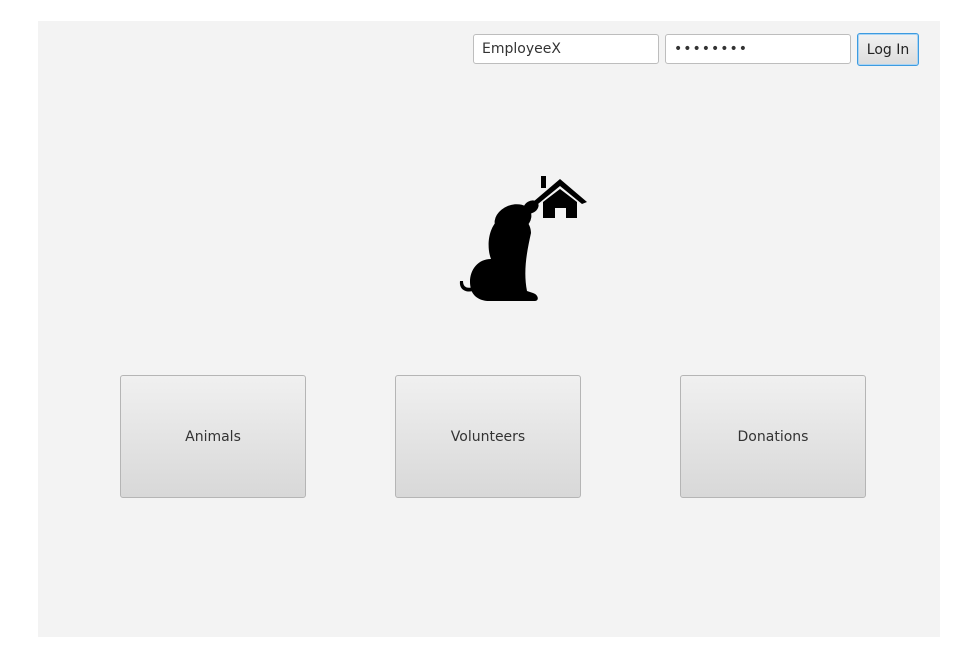 Image resolution: width=978 pixels, height=659 pixels. What do you see at coordinates (488, 436) in the screenshot?
I see `volunteers-button: Volunteers` at bounding box center [488, 436].